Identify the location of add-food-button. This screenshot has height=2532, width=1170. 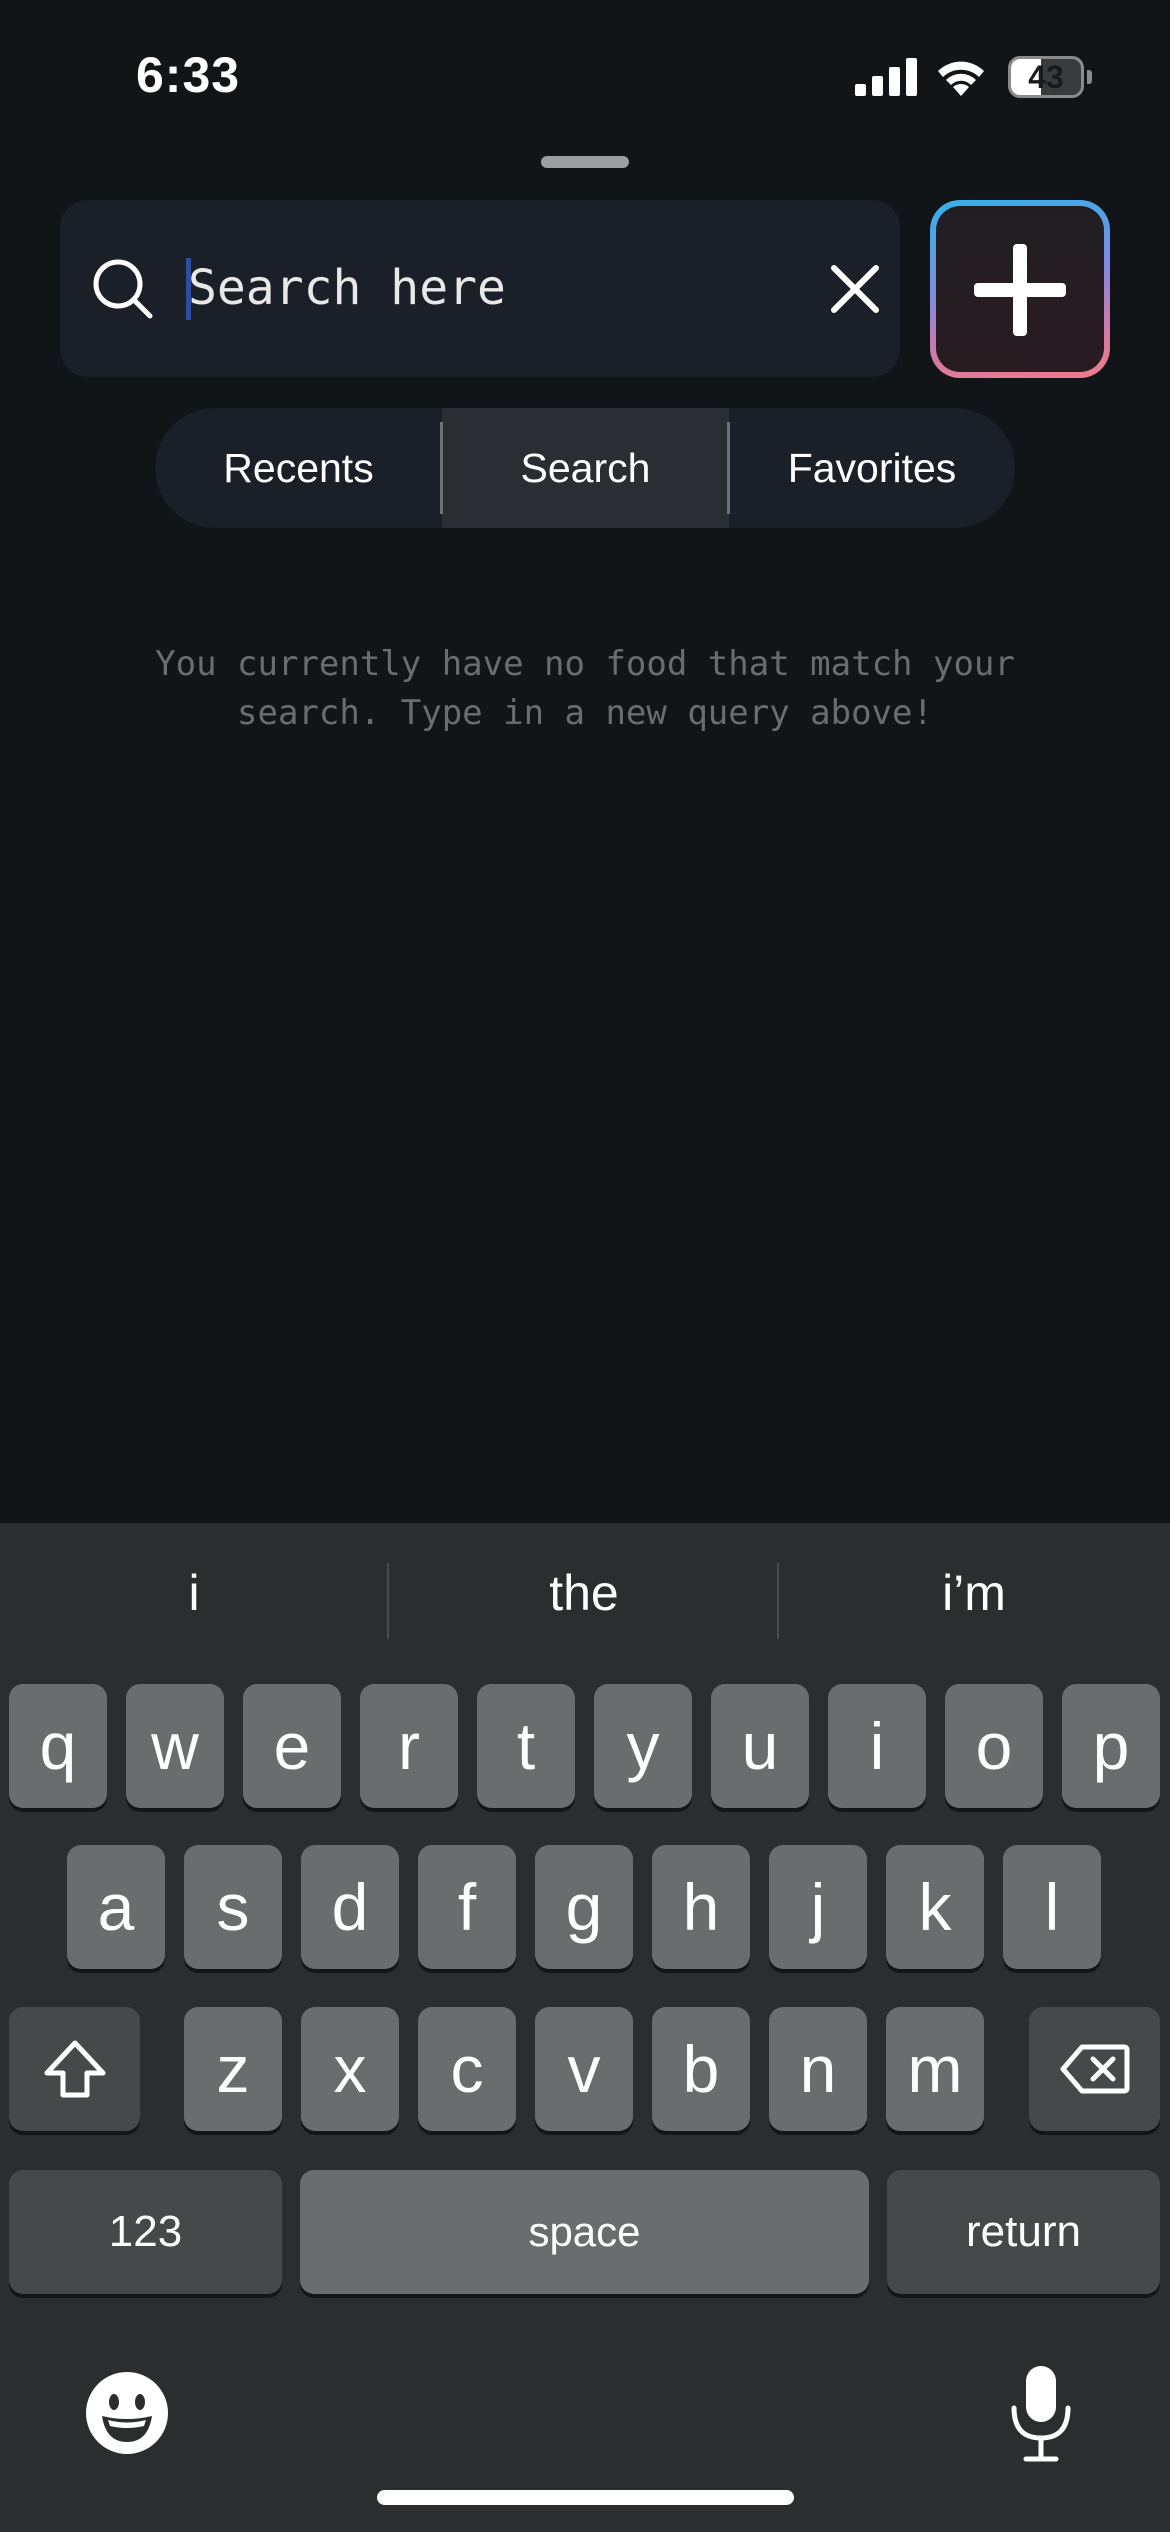
(1020, 289).